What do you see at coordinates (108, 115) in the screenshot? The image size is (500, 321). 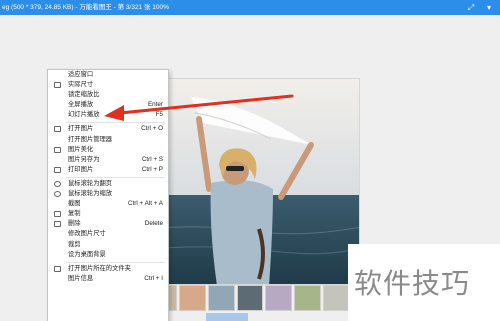 I see `menu-item-slideshow: 幻灯片播放 F5` at bounding box center [108, 115].